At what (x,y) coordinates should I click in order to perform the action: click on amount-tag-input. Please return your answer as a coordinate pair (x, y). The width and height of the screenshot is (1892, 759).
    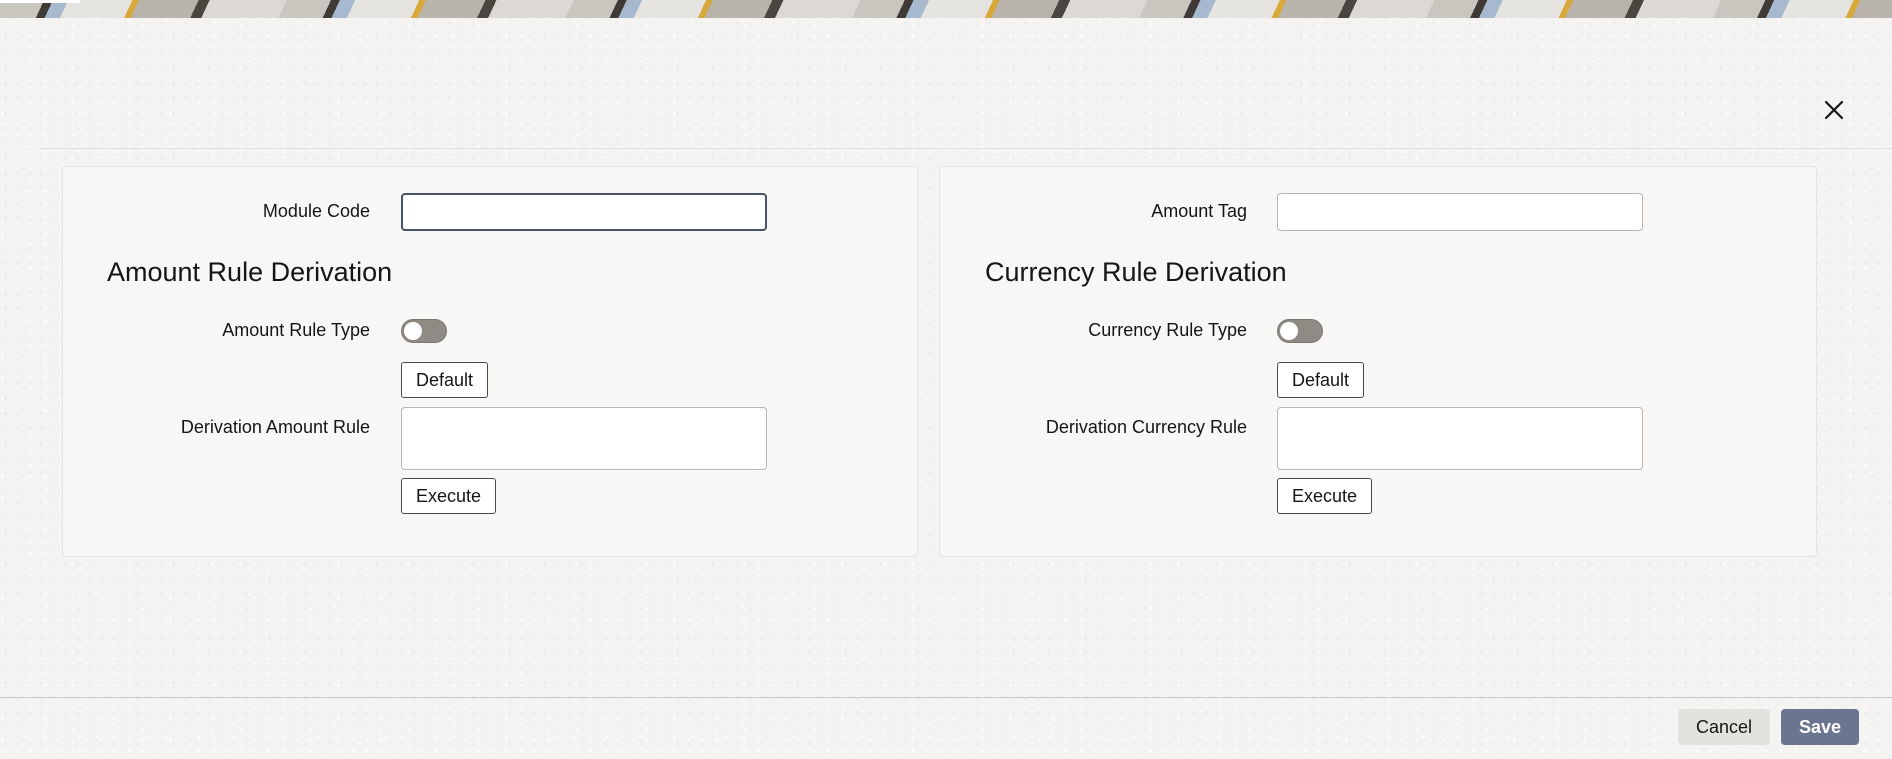
    Looking at the image, I should click on (1460, 212).